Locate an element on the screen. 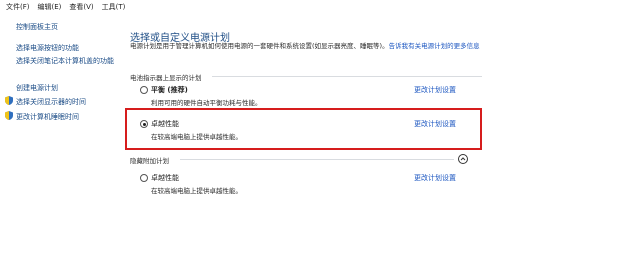 The height and width of the screenshot is (275, 640). sidebar-item-display-off: 选择关闭显示器的时间 is located at coordinates (51, 102).